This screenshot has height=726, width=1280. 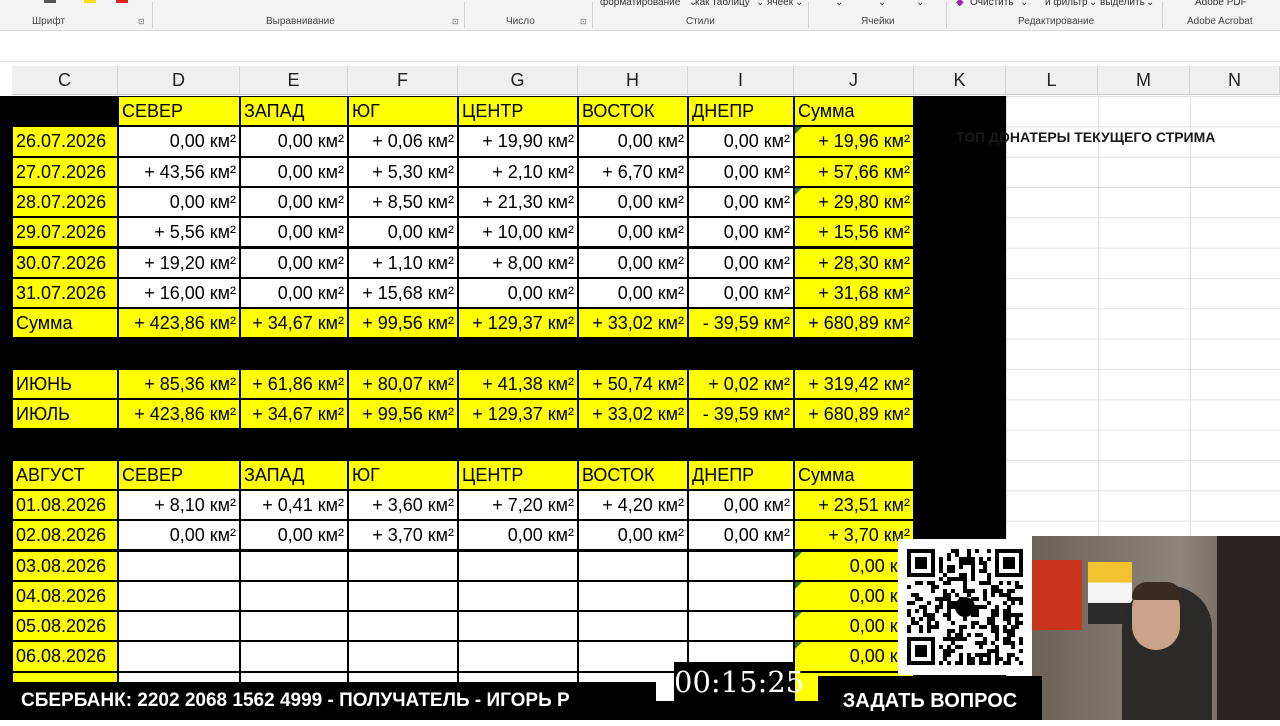 I want to click on month-sum-cell: - 39,59 км², so click(x=741, y=414).